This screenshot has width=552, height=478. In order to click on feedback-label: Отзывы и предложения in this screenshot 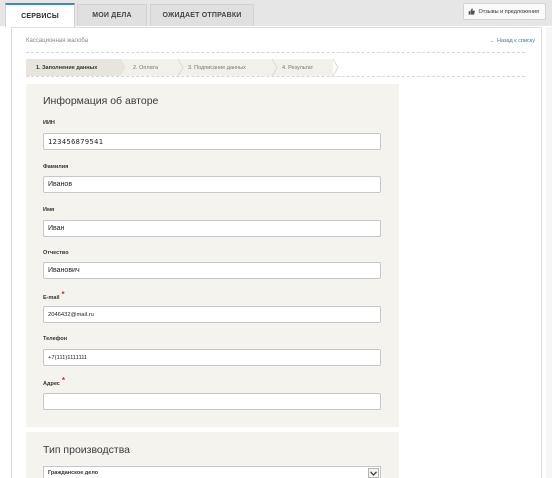, I will do `click(508, 11)`.